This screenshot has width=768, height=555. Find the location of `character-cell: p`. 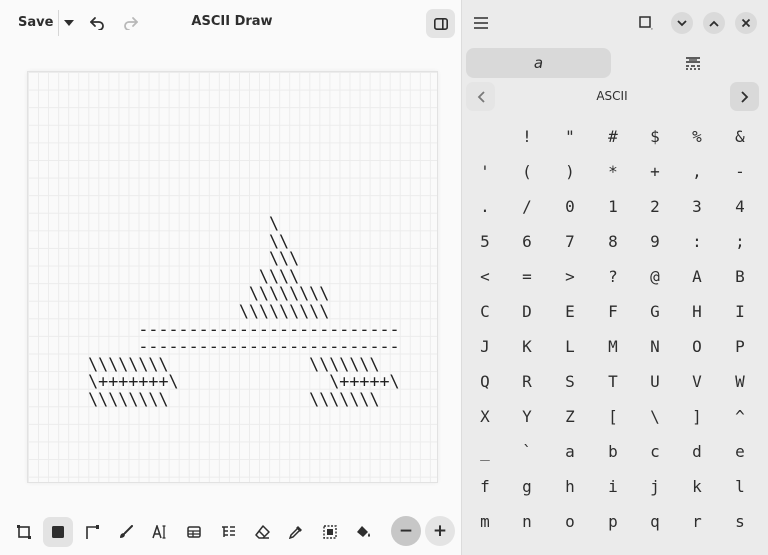

character-cell: p is located at coordinates (613, 521).